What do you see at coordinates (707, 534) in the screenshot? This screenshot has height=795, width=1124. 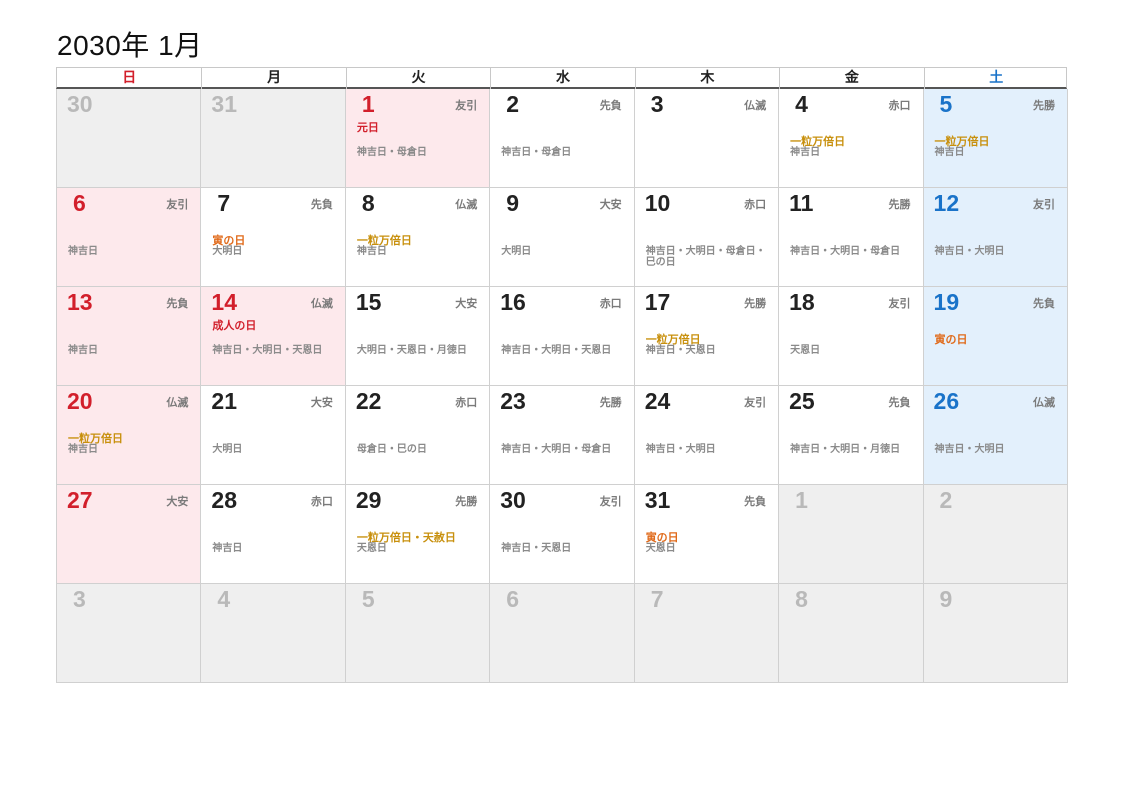 I see `day-cell: 31 先負 寅の日 天恩日` at bounding box center [707, 534].